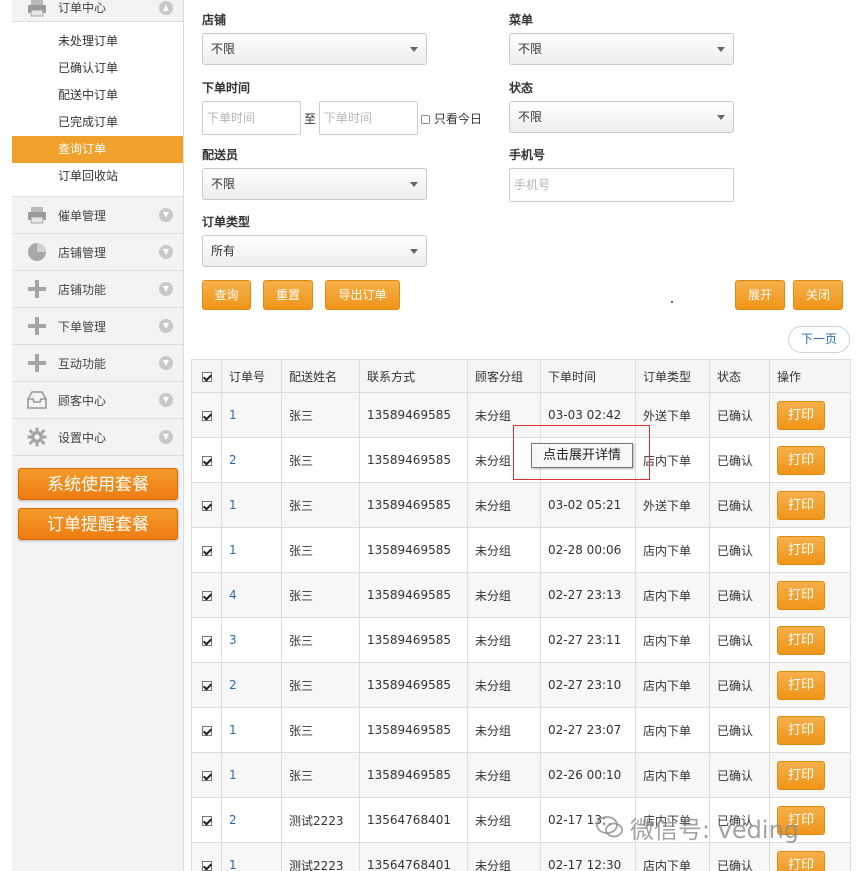  I want to click on table-row: 1 张三 13589469585 未分组 02-28 00:06 店内下单 已确认 打印, so click(521, 550).